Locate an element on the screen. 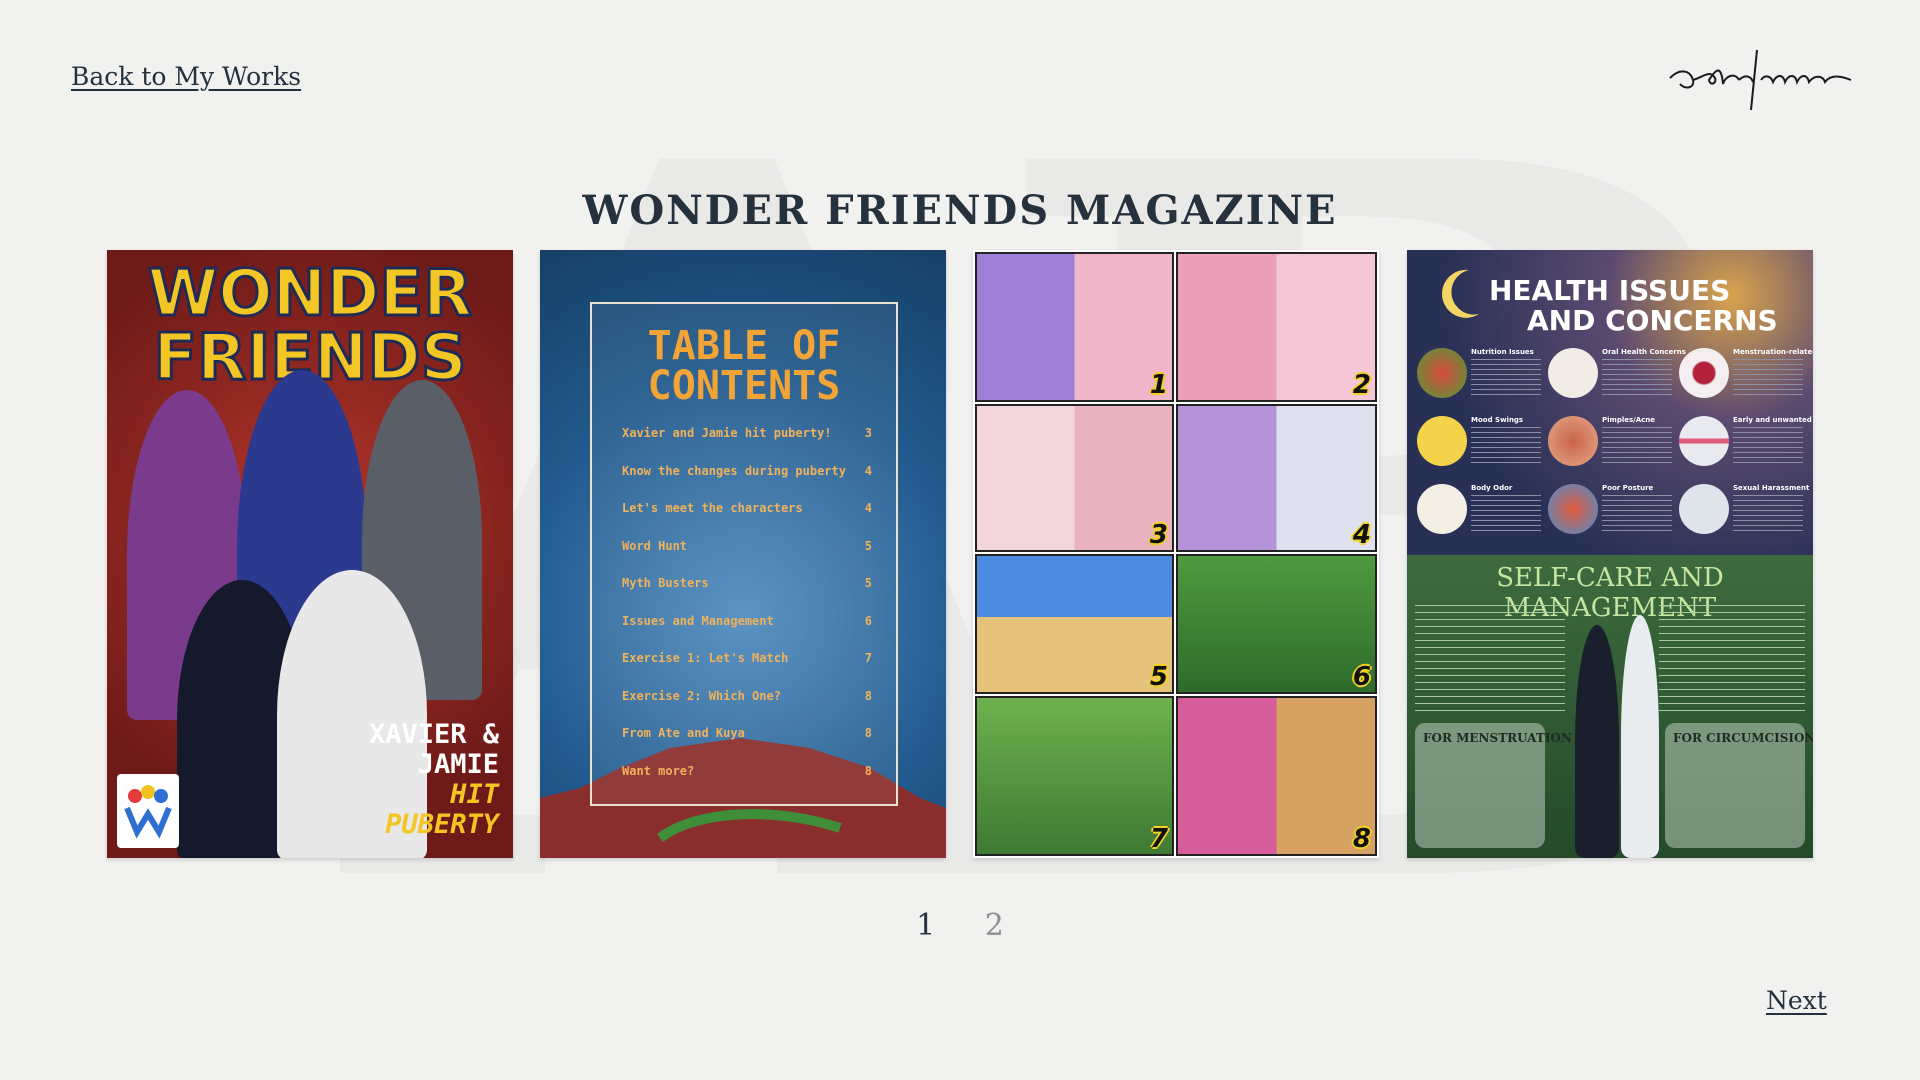  gallery-item-comic-strip: 1 2 3 4 5 6 7 8 is located at coordinates (1176, 554).